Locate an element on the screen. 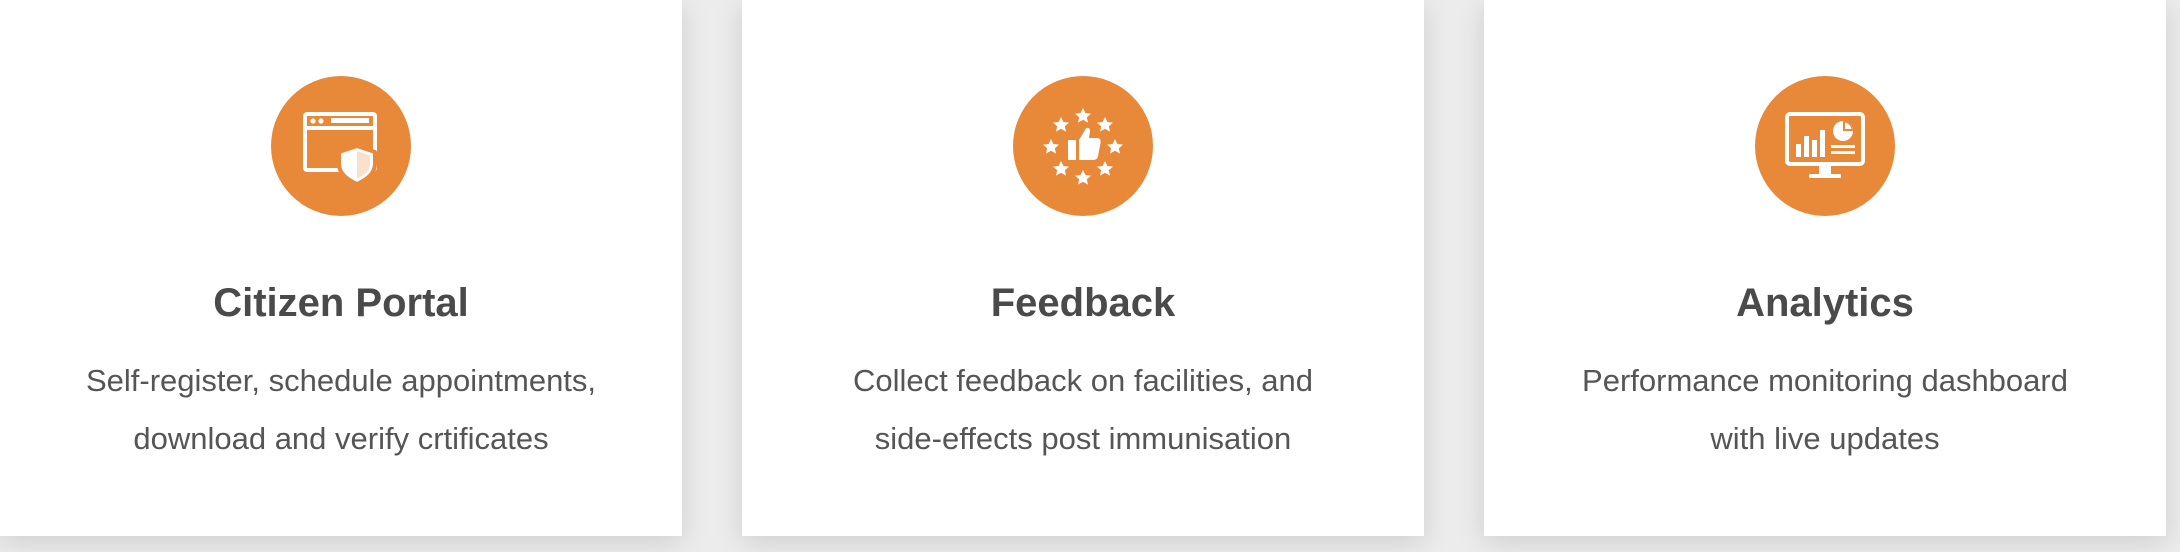 The height and width of the screenshot is (552, 2180). monitor-analytics-icon is located at coordinates (1825, 146).